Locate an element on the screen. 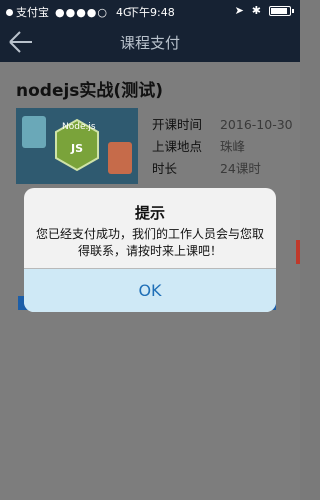  info-label: 时长 is located at coordinates (165, 168).